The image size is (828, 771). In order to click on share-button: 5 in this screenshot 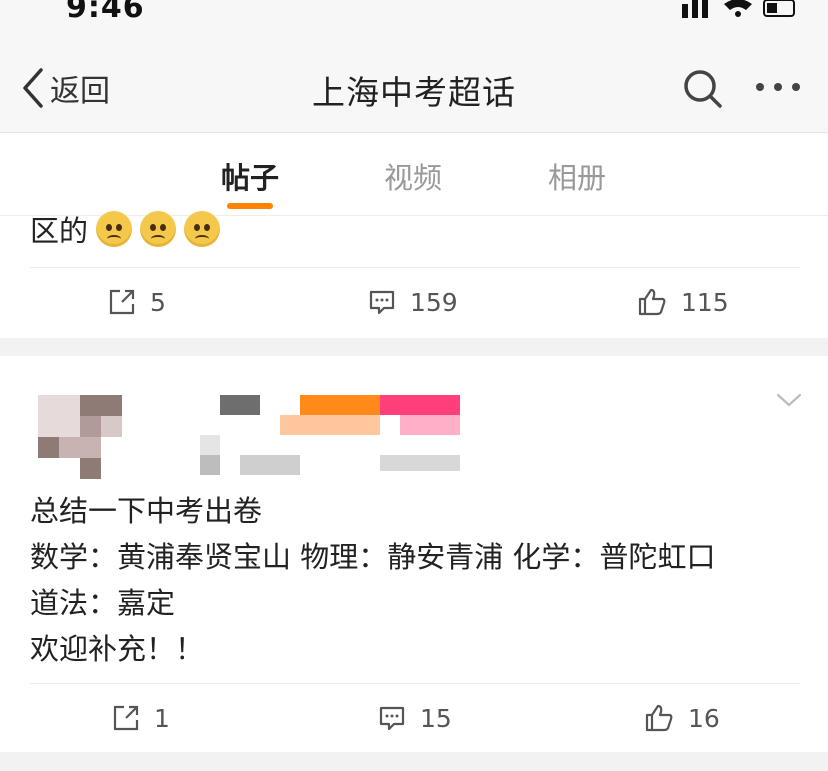, I will do `click(137, 302)`.